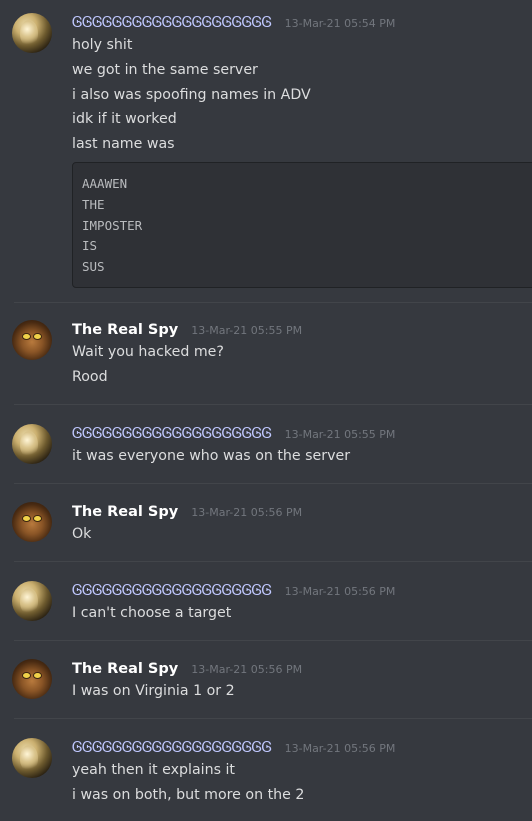 Image resolution: width=532 pixels, height=821 pixels. Describe the element at coordinates (124, 119) in the screenshot. I see `message-text: idk if it worked` at that location.